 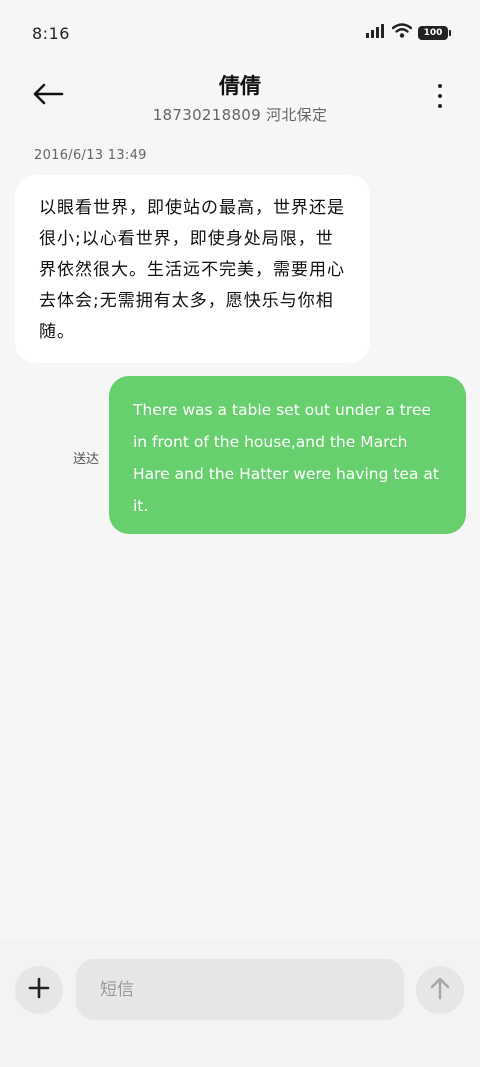 What do you see at coordinates (434, 32) in the screenshot?
I see `battery-icon: 100` at bounding box center [434, 32].